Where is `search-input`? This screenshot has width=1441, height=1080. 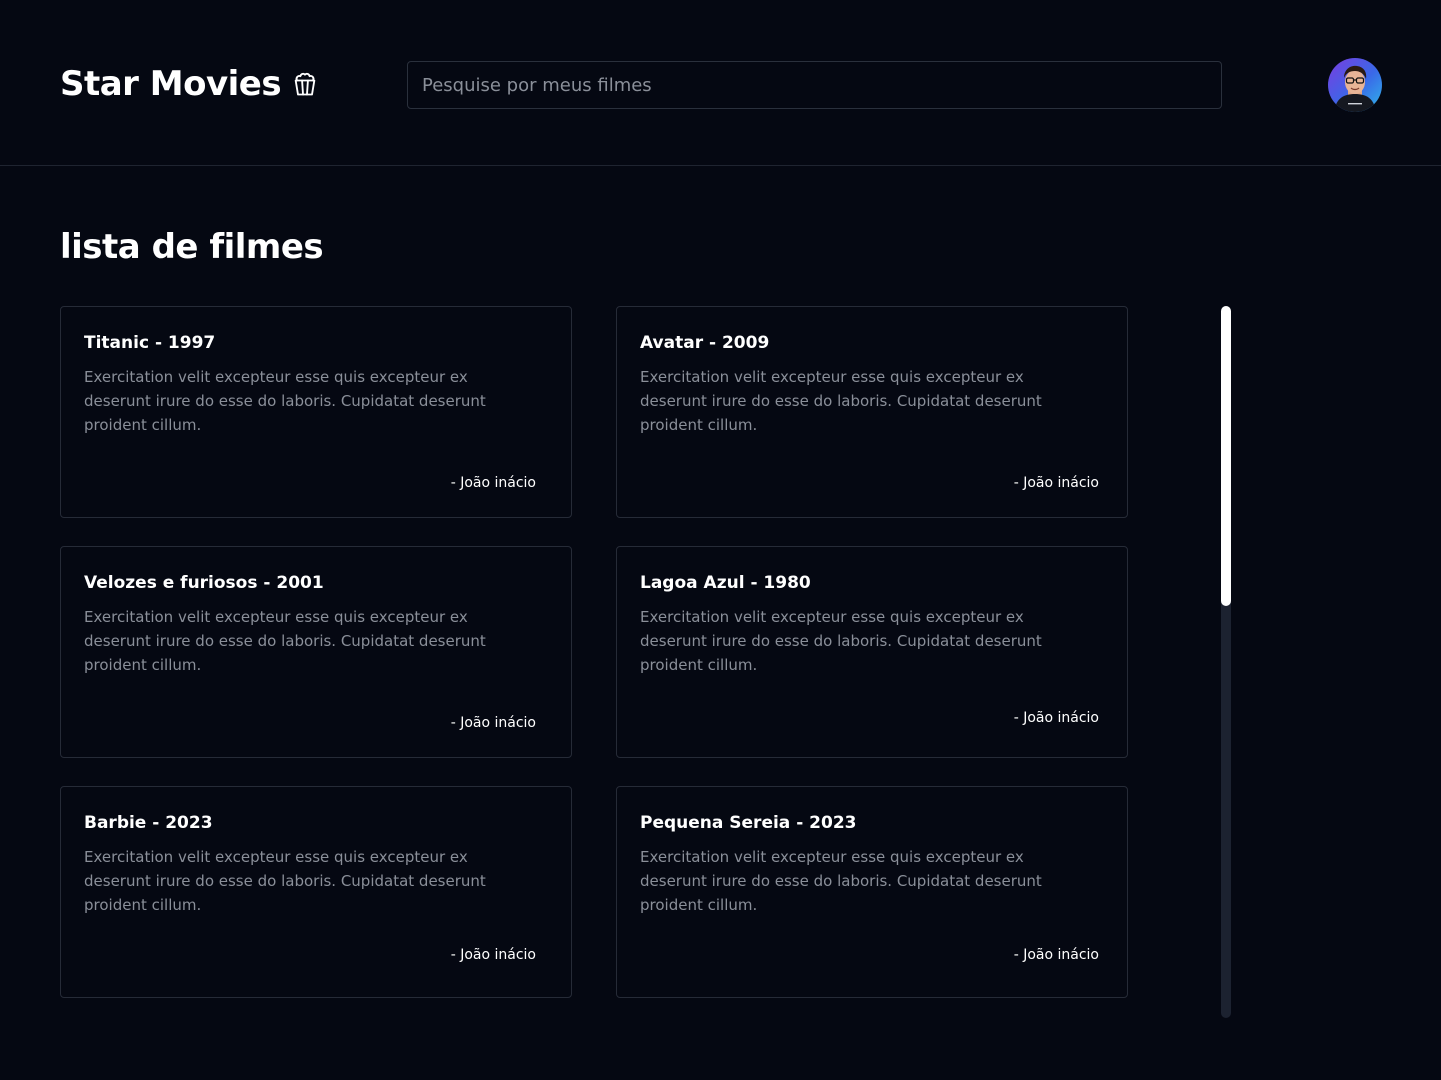 search-input is located at coordinates (814, 85).